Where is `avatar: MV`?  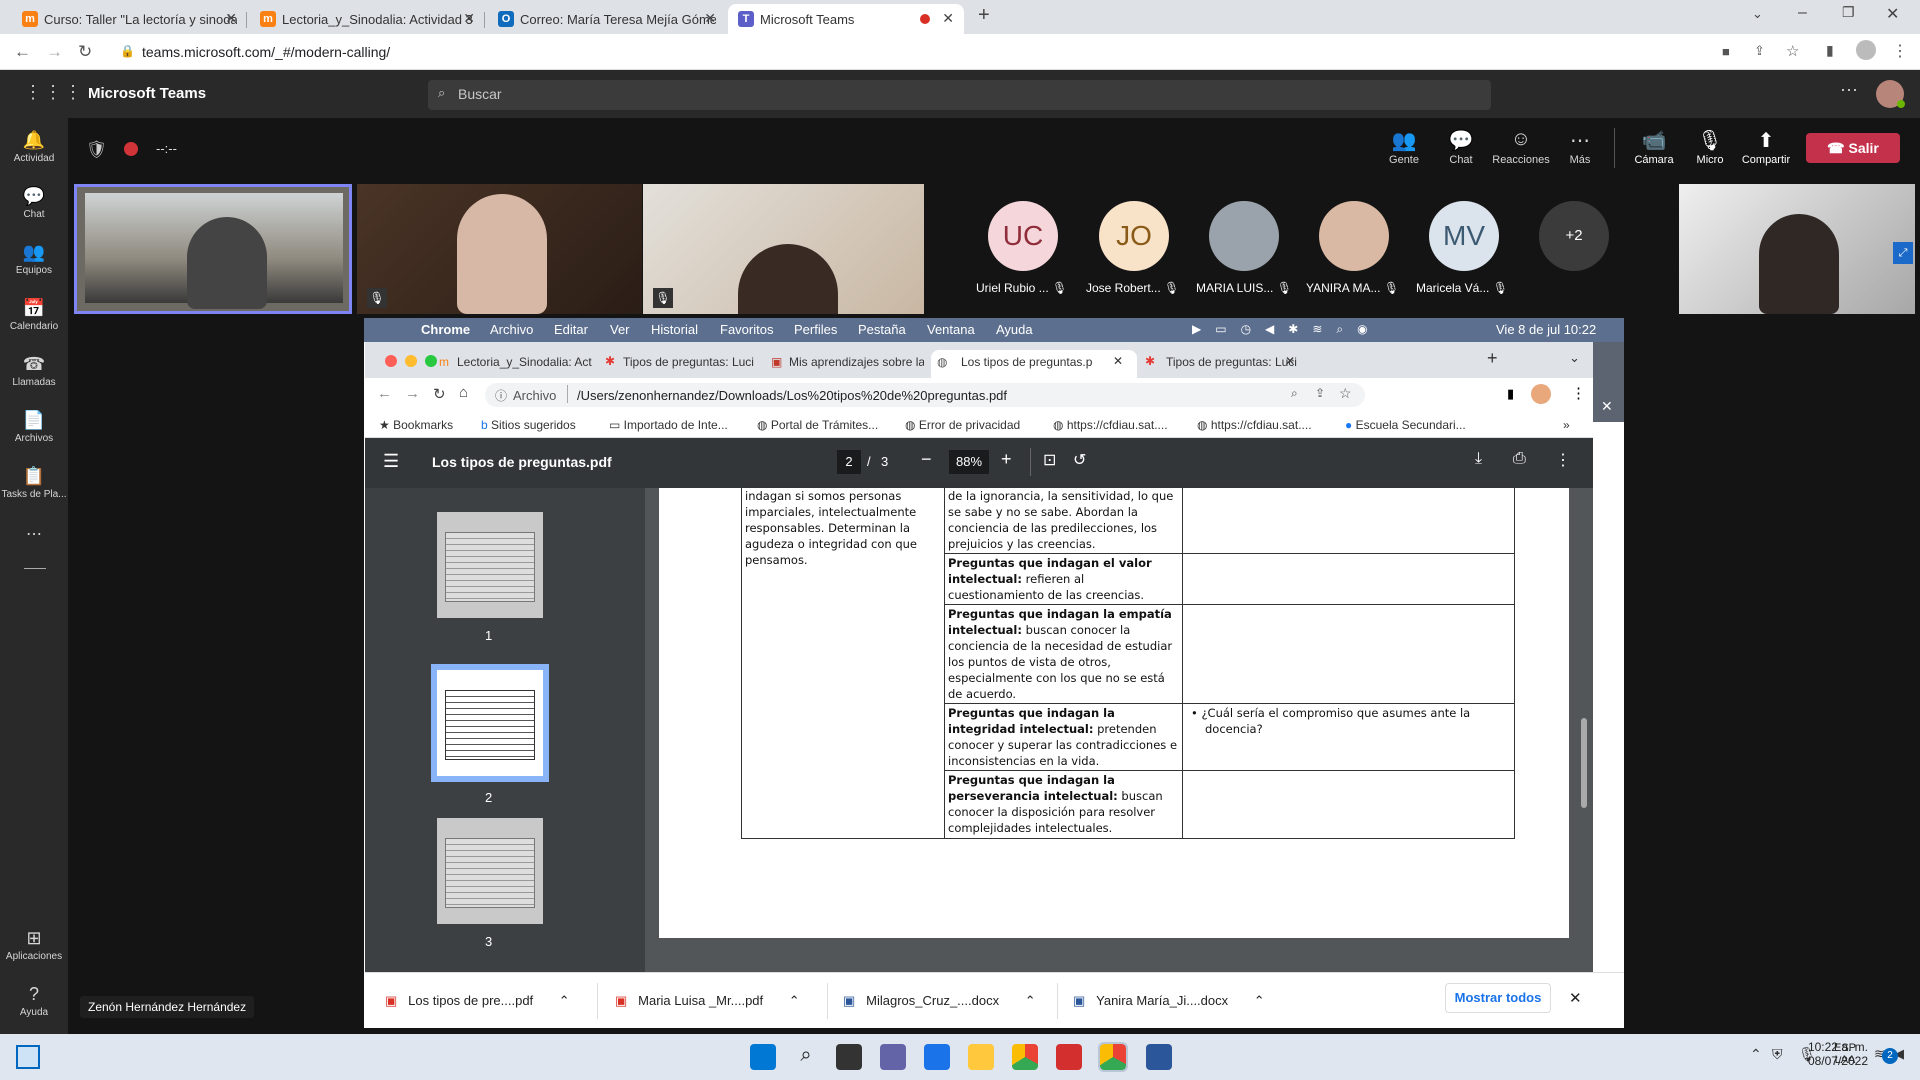
avatar: MV is located at coordinates (1464, 236).